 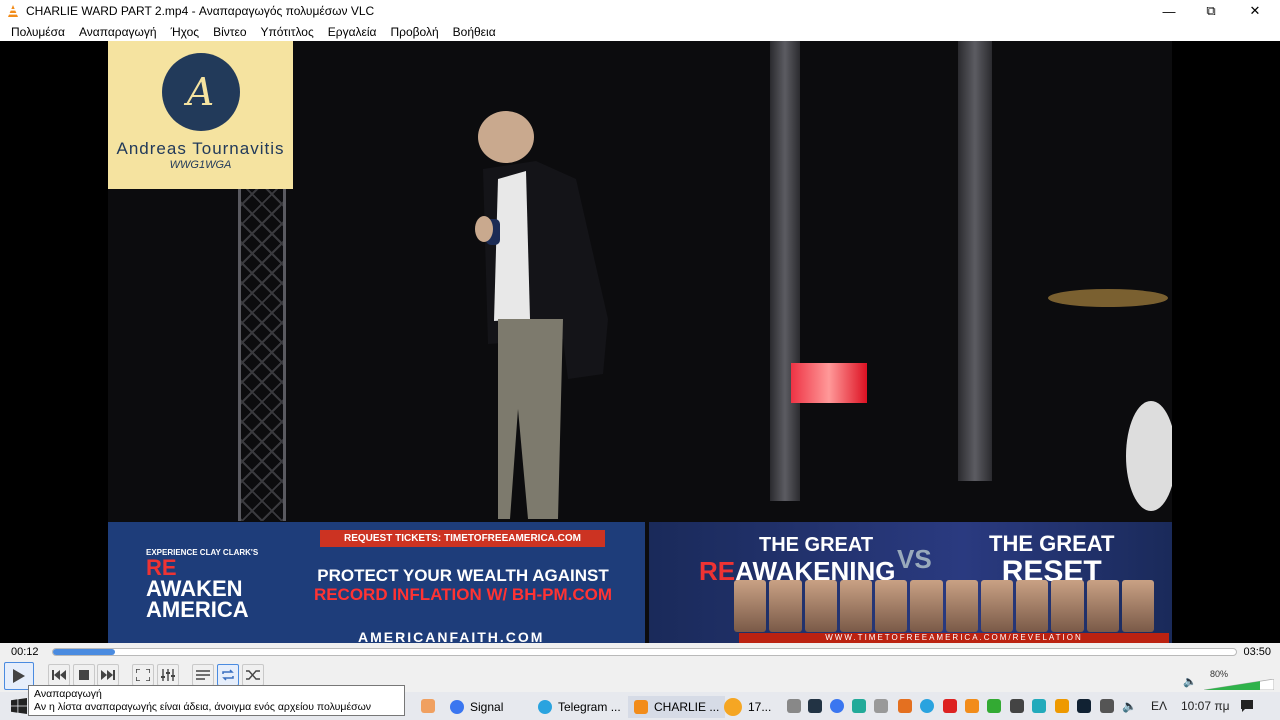 I want to click on protect-line-1: PROTECT YOUR WEALTH AGAINST, so click(x=463, y=575).